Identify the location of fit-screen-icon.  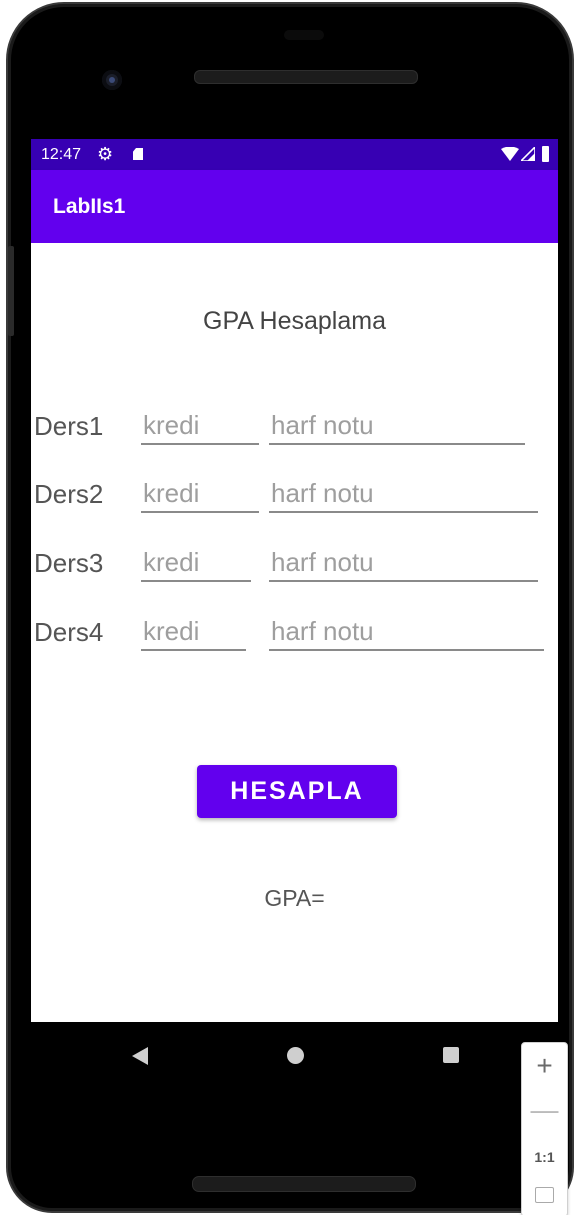
(544, 1195).